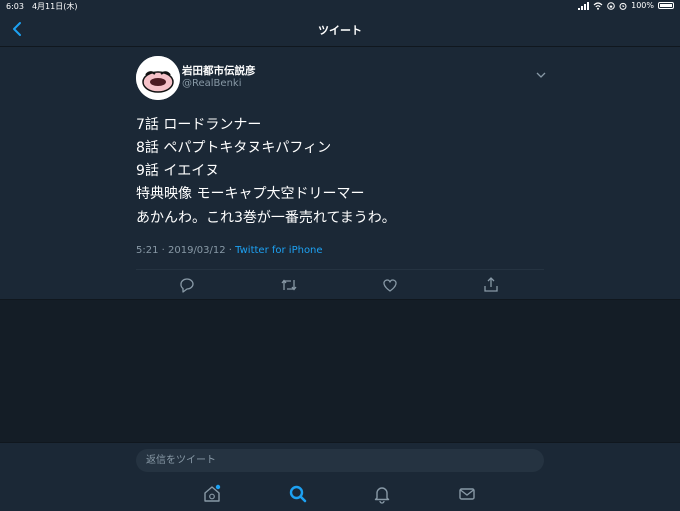  I want to click on avatar, so click(158, 78).